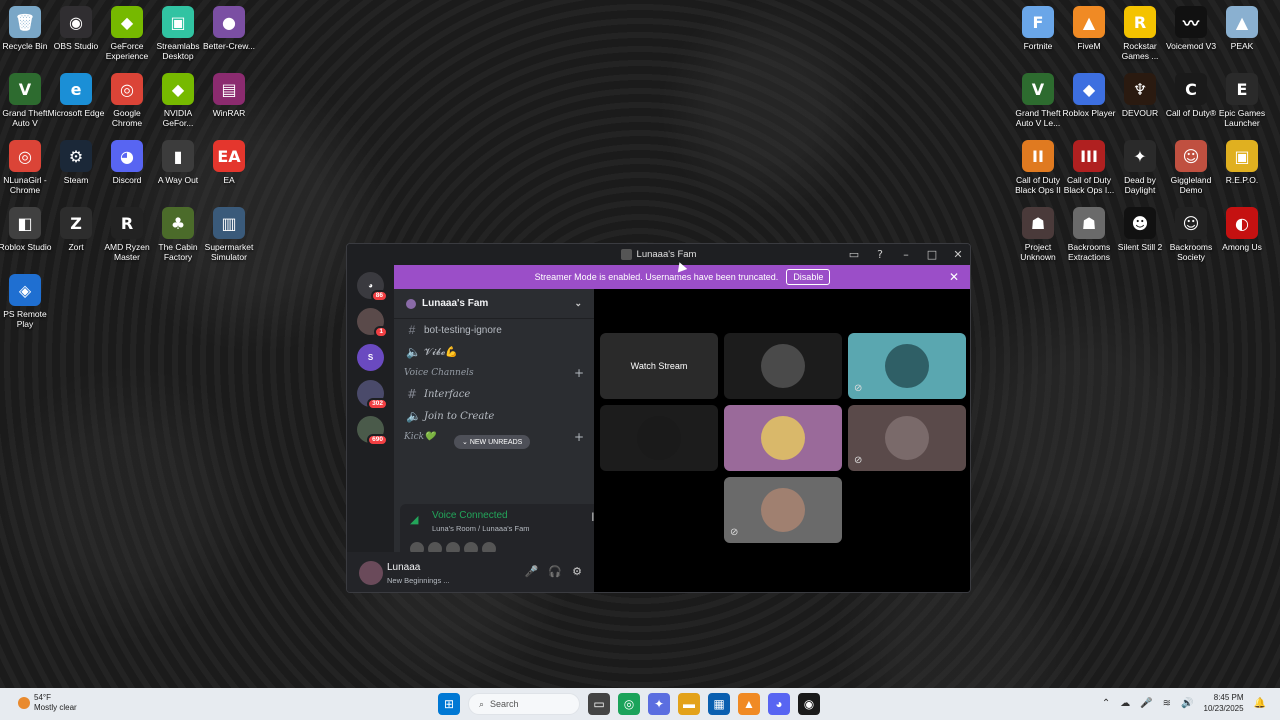 The image size is (1280, 720). What do you see at coordinates (494, 416) in the screenshot?
I see `channel-join-to-create: 🔈 Join to Create` at bounding box center [494, 416].